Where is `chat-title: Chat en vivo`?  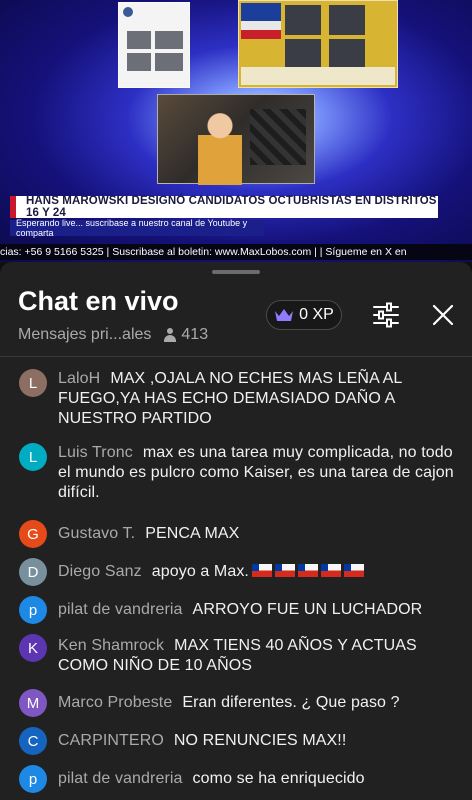 chat-title: Chat en vivo is located at coordinates (98, 301).